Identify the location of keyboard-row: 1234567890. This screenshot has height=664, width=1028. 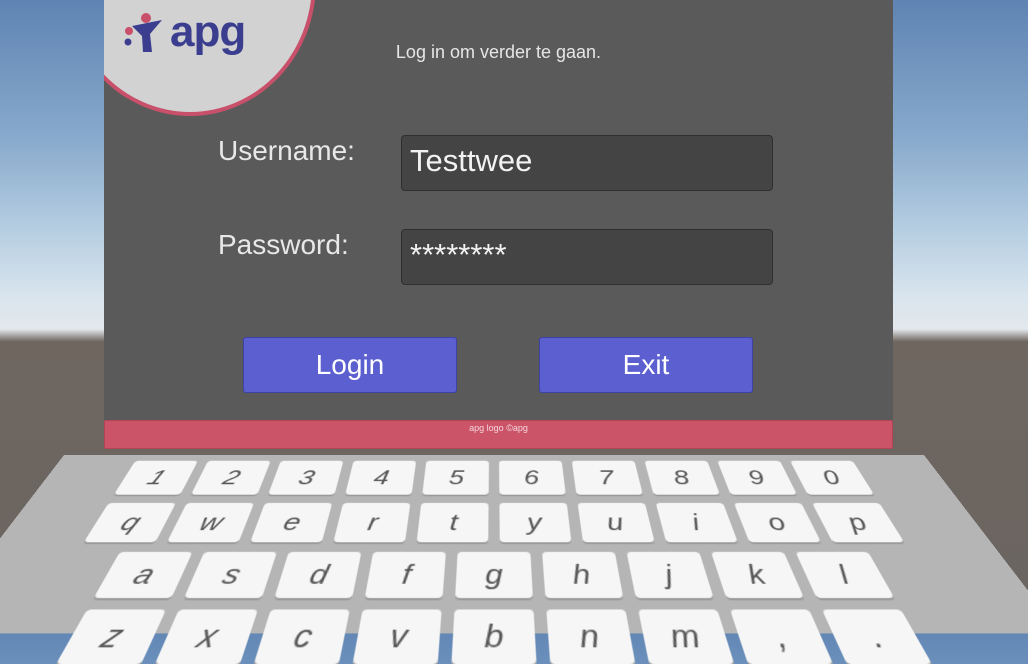
(493, 477).